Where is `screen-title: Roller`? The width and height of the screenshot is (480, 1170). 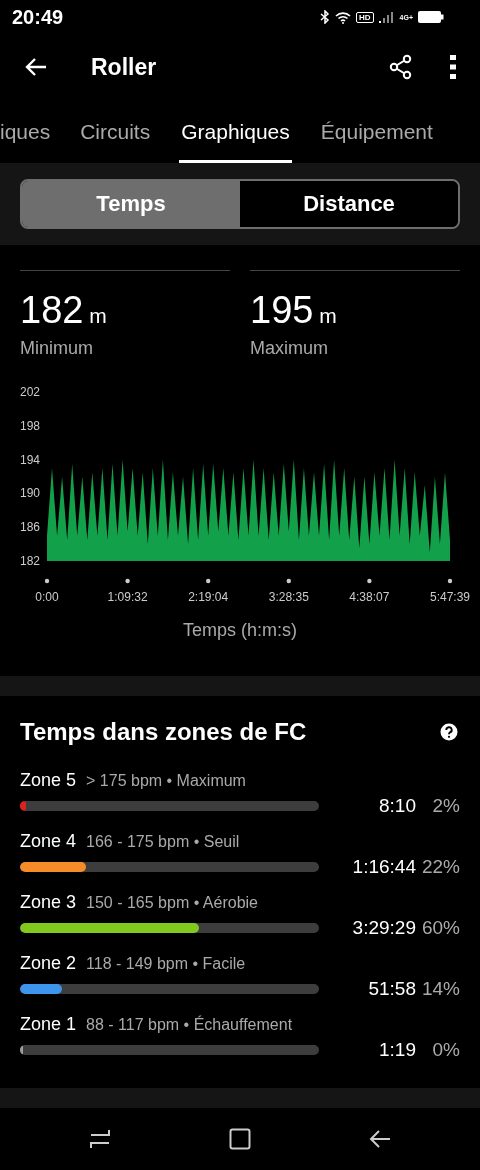 screen-title: Roller is located at coordinates (124, 67).